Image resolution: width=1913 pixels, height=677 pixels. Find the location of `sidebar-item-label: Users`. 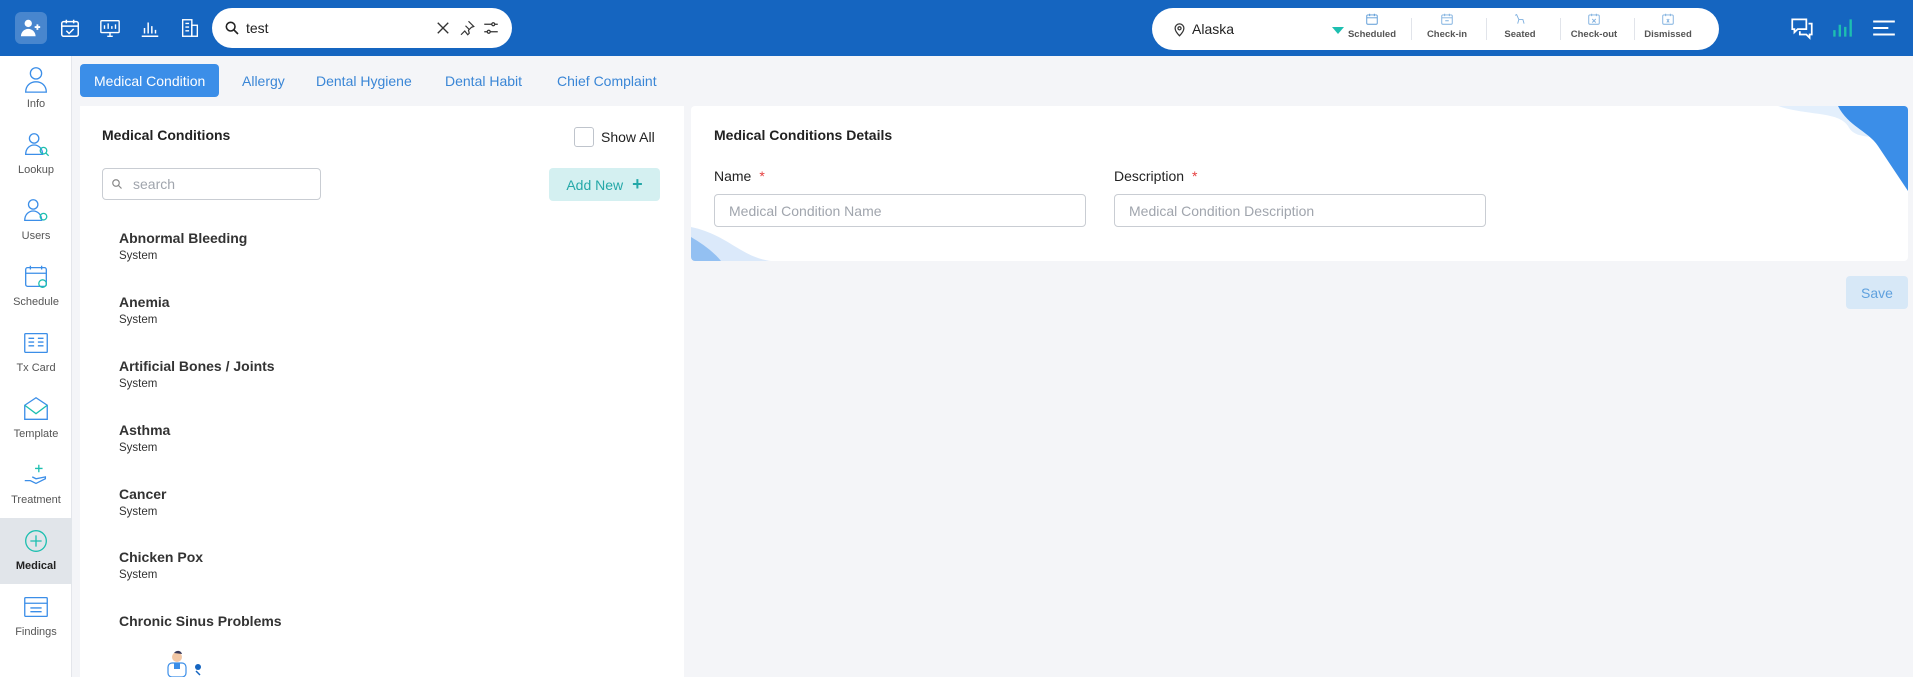

sidebar-item-label: Users is located at coordinates (36, 236).